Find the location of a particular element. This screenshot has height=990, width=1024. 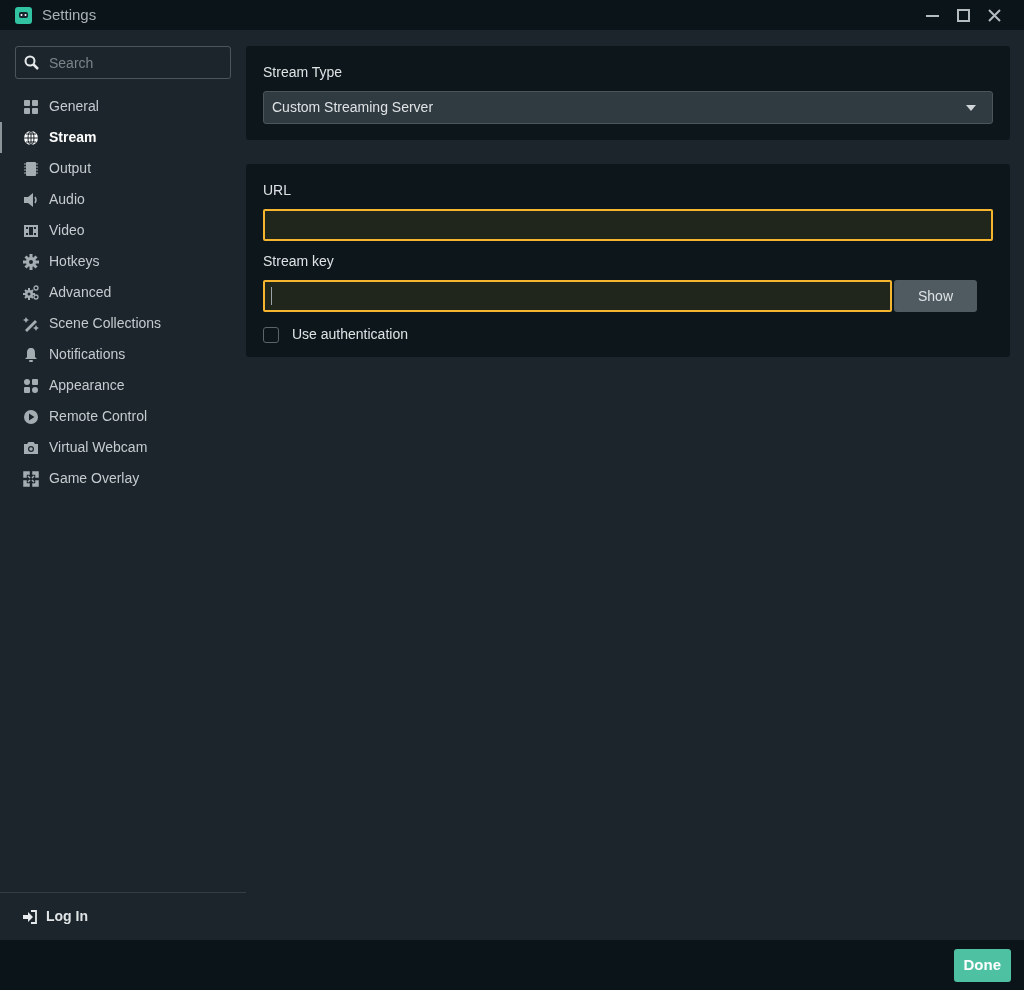

sidebar-item: Appearance is located at coordinates (123, 385).